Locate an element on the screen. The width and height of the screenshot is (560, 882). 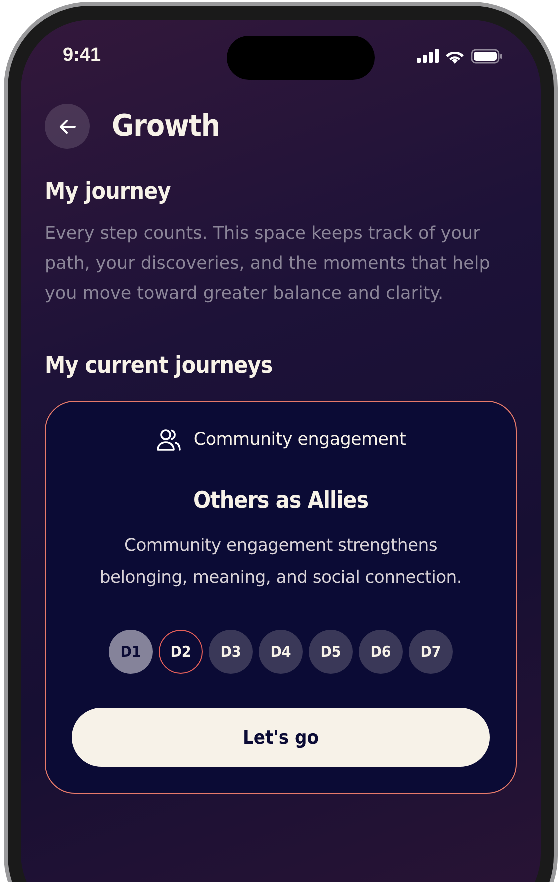
section-title: My current journeys is located at coordinates (159, 366).